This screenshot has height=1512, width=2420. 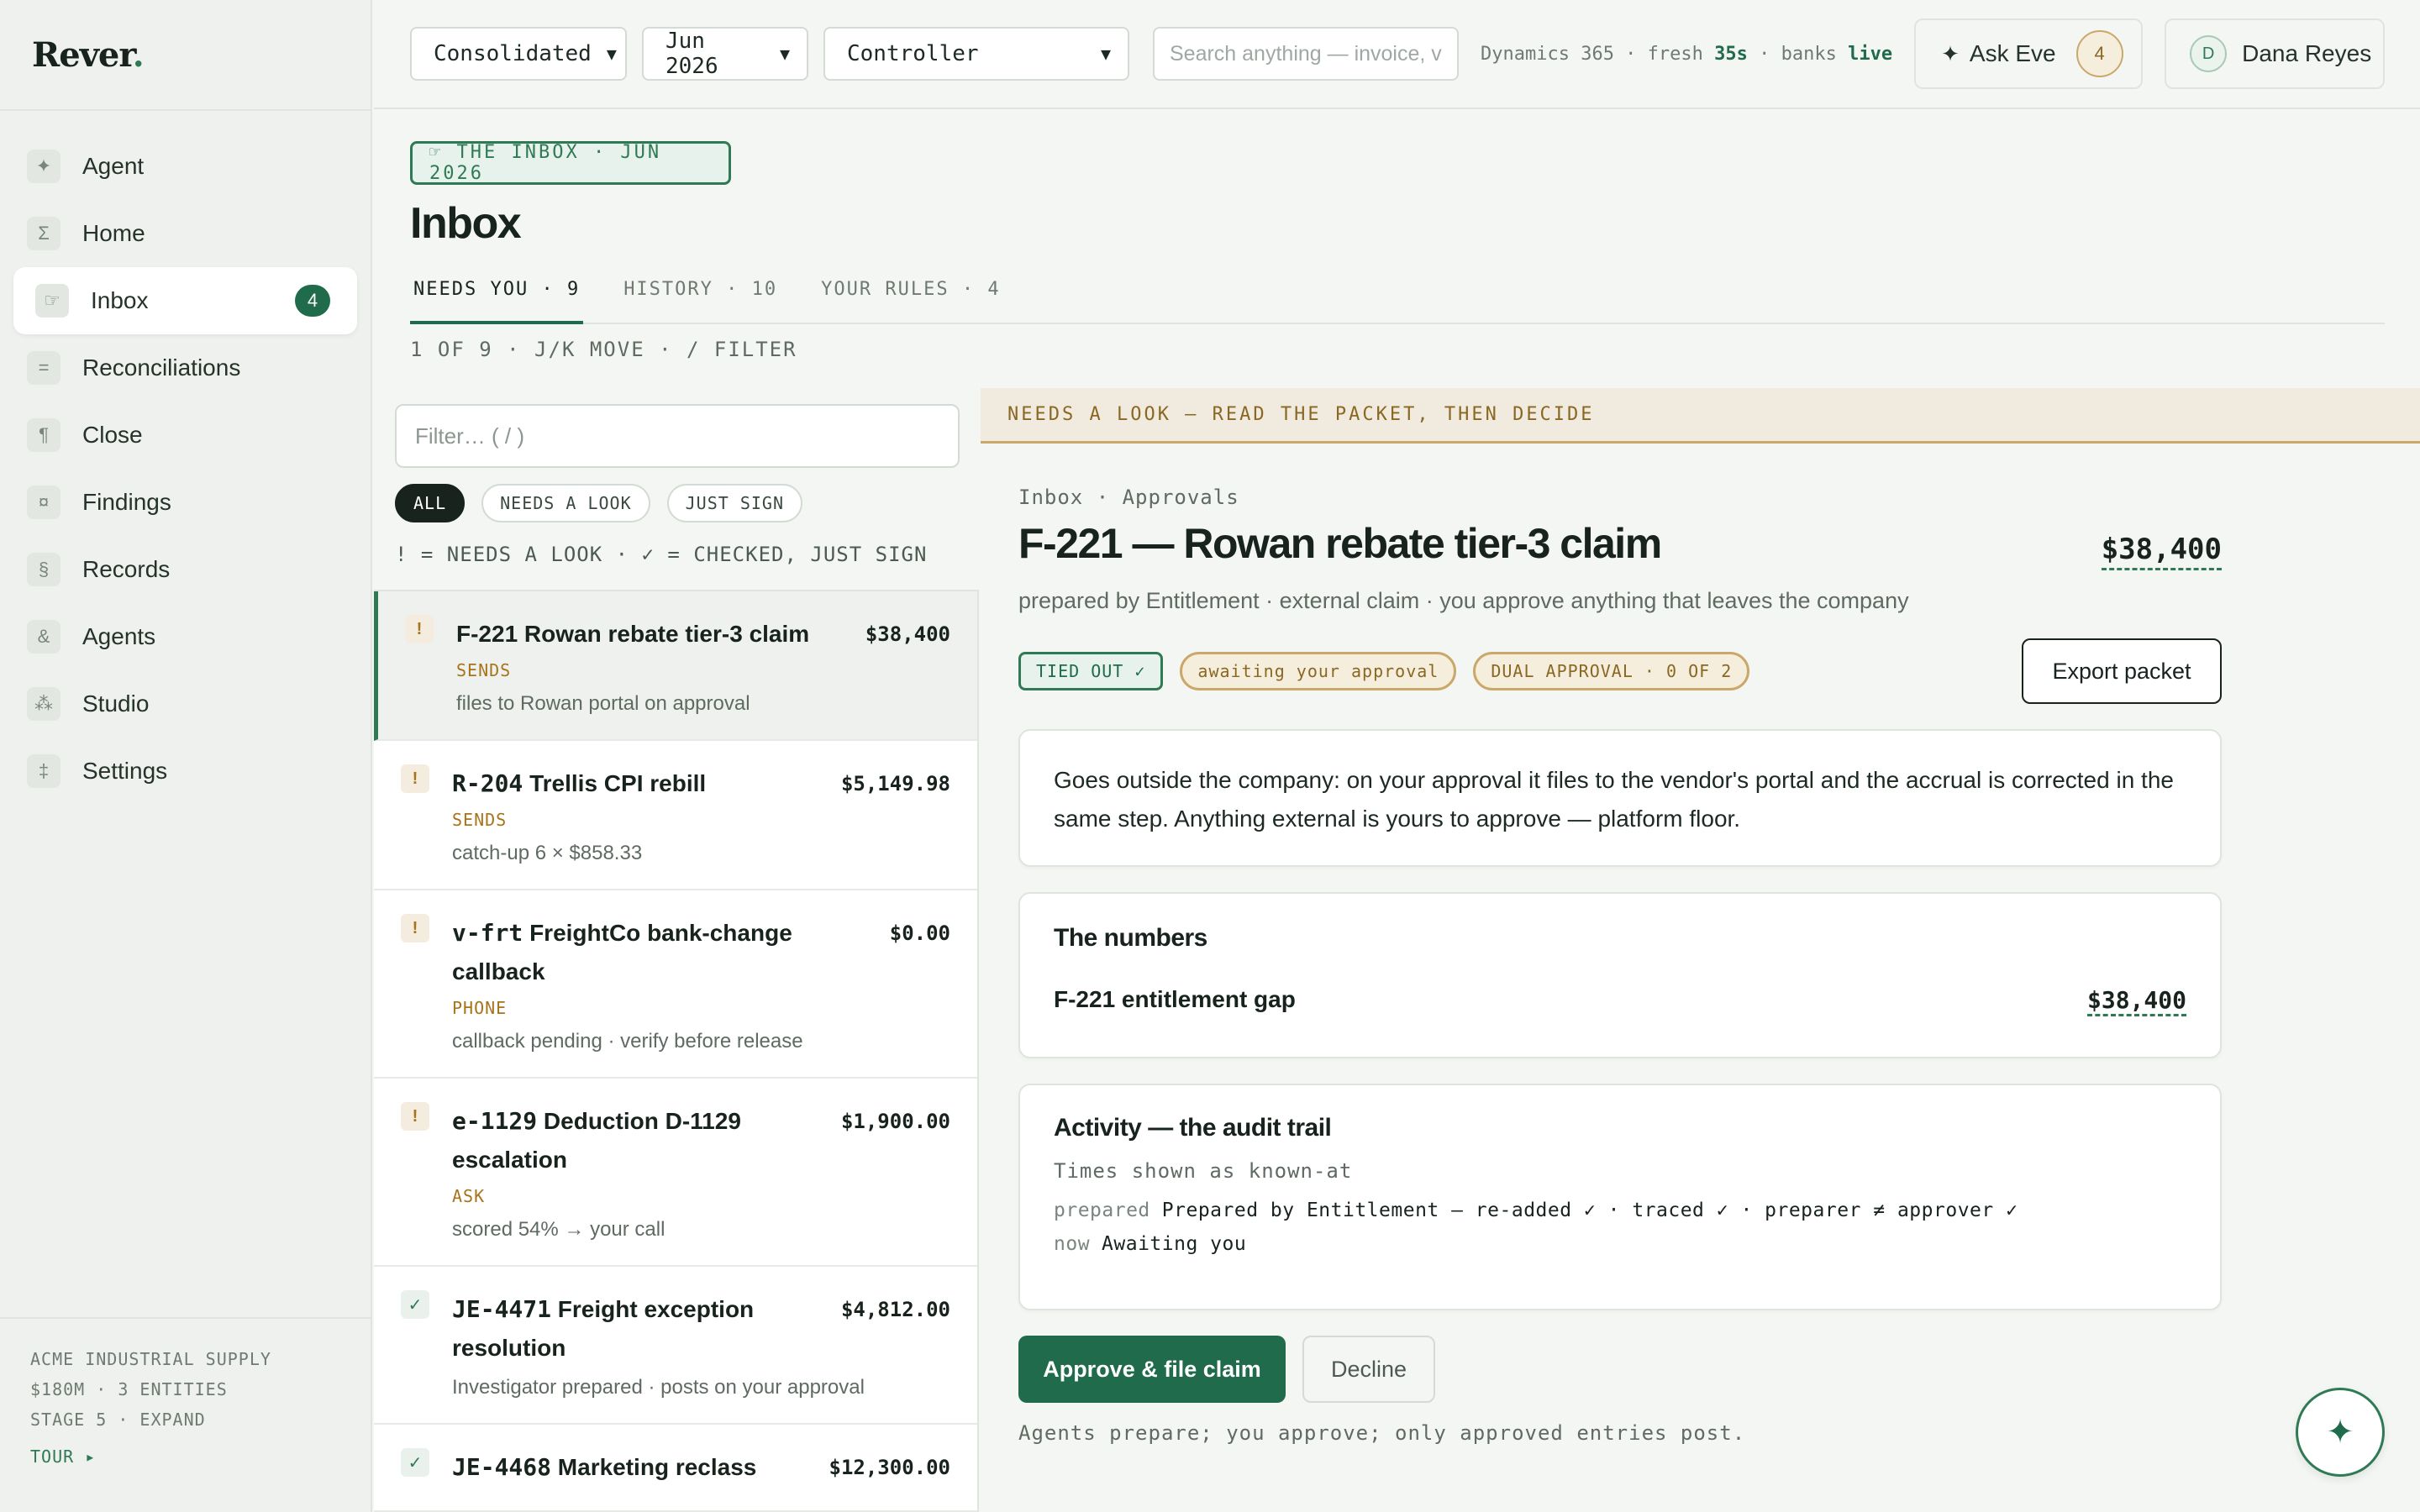 I want to click on entity-select: Consolidated ▼, so click(x=518, y=54).